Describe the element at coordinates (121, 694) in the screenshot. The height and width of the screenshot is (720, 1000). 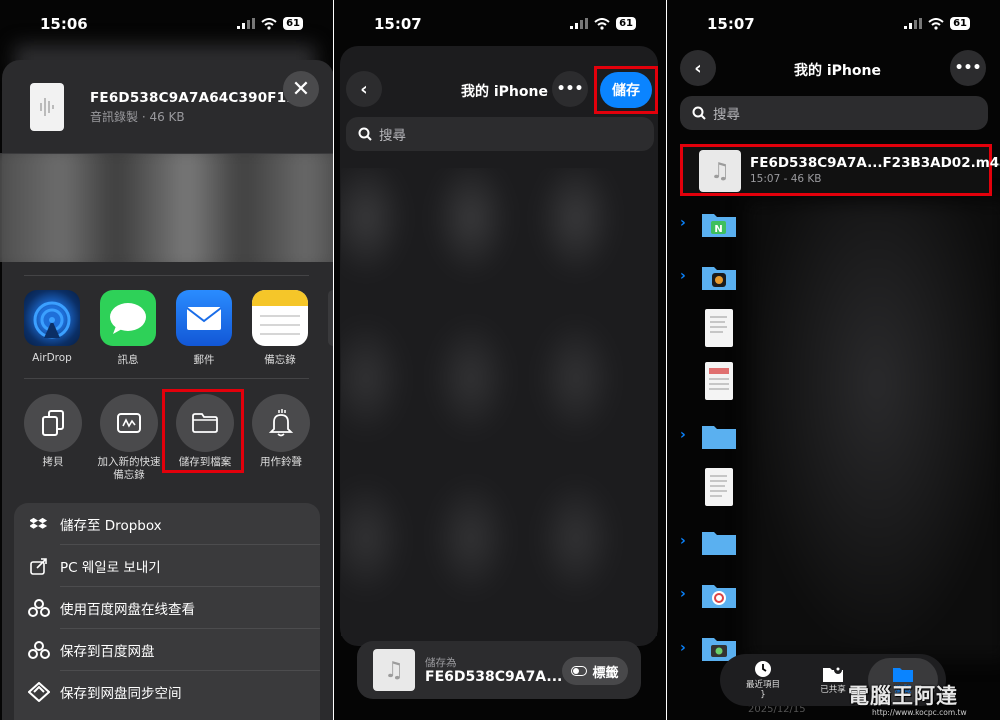
I see `list-item-label: 保存到网盘同步空间` at that location.